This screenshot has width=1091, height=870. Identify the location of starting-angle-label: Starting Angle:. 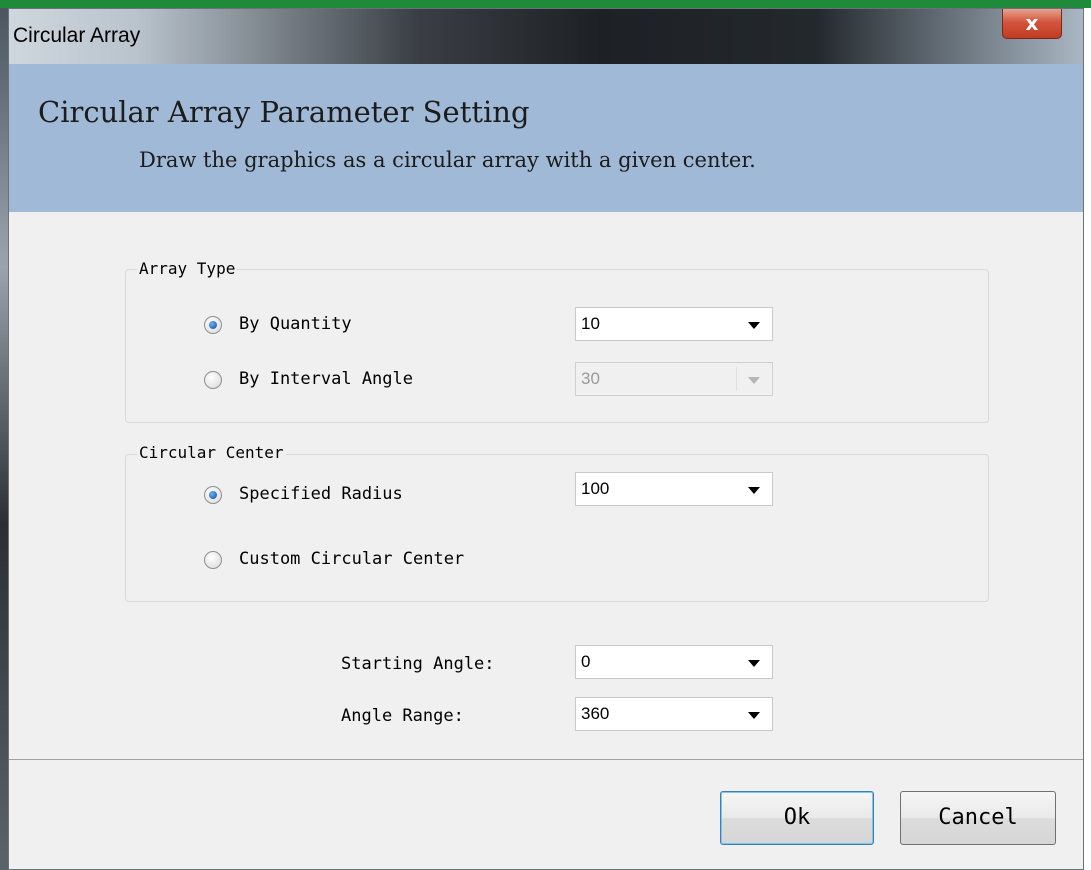
(418, 664).